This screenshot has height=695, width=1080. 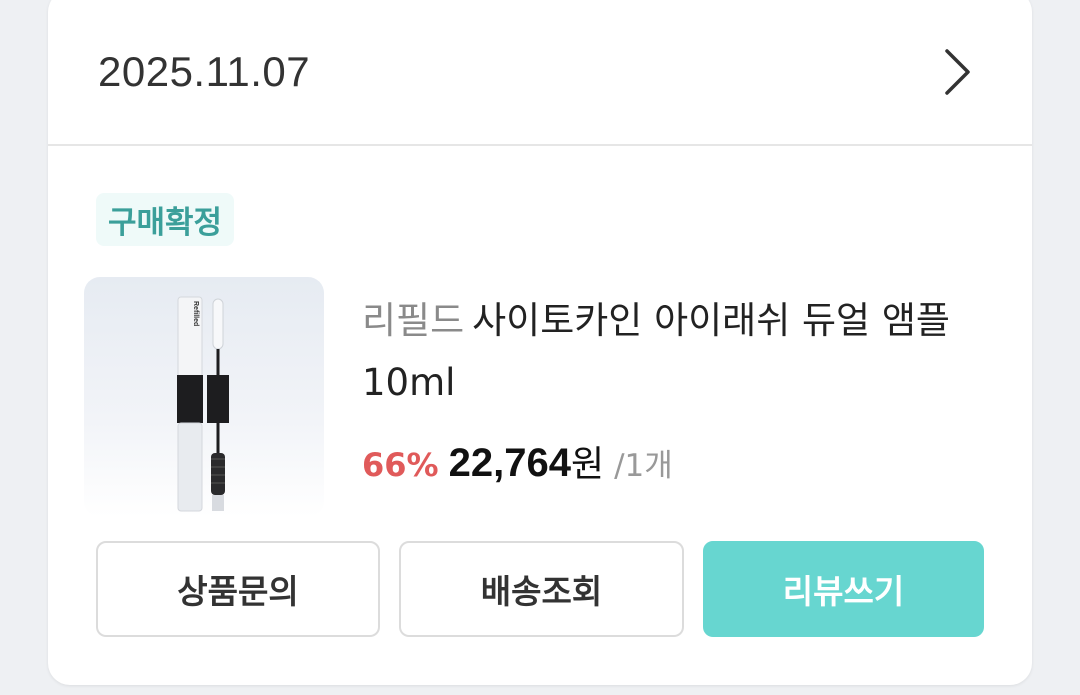 I want to click on product-brand: 리필드, so click(x=413, y=320).